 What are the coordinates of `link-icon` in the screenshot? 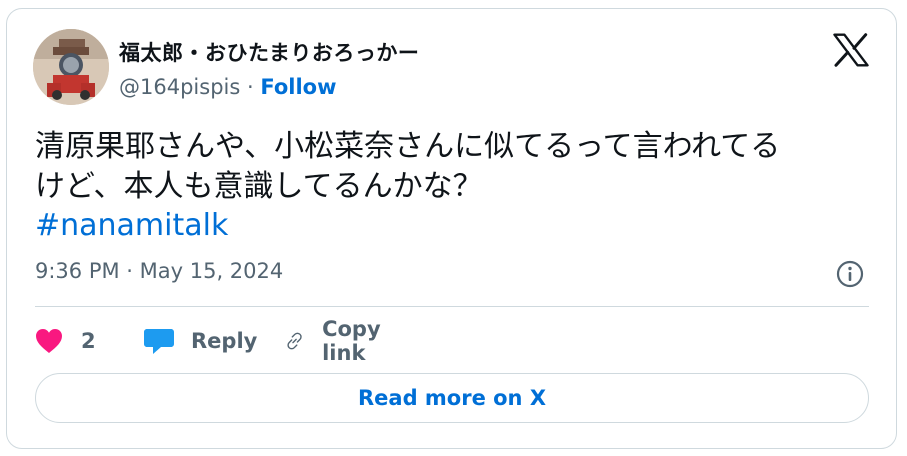 It's located at (294, 341).